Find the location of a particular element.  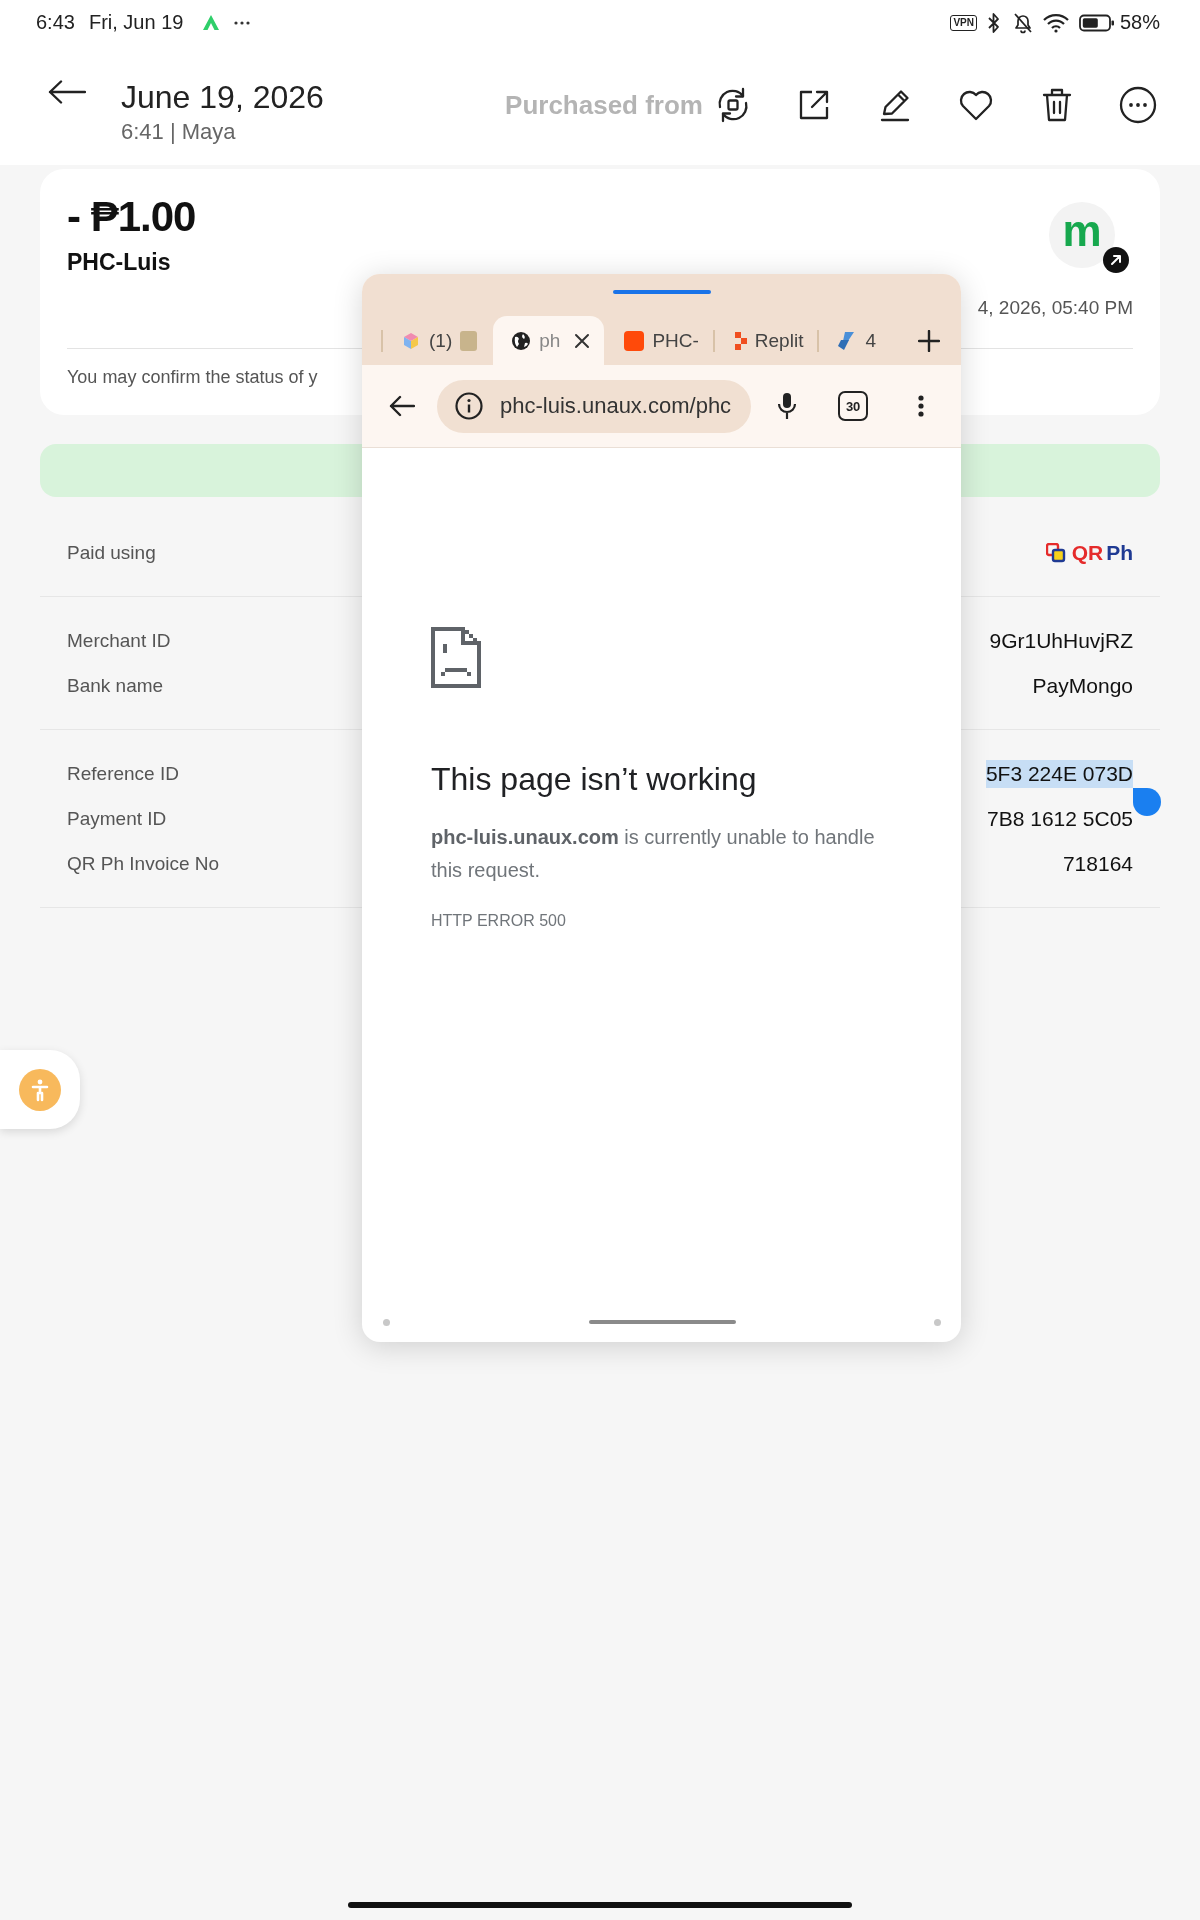

sad-page-icon is located at coordinates (456, 657).